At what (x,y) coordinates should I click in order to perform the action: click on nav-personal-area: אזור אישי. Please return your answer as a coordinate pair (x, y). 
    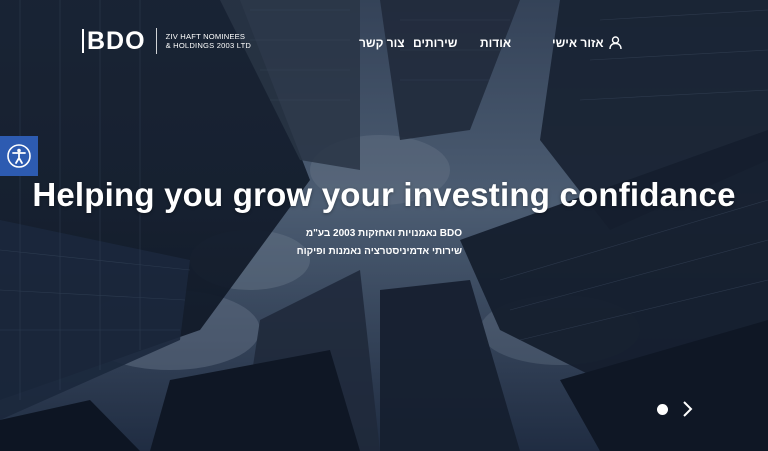
    Looking at the image, I should click on (587, 43).